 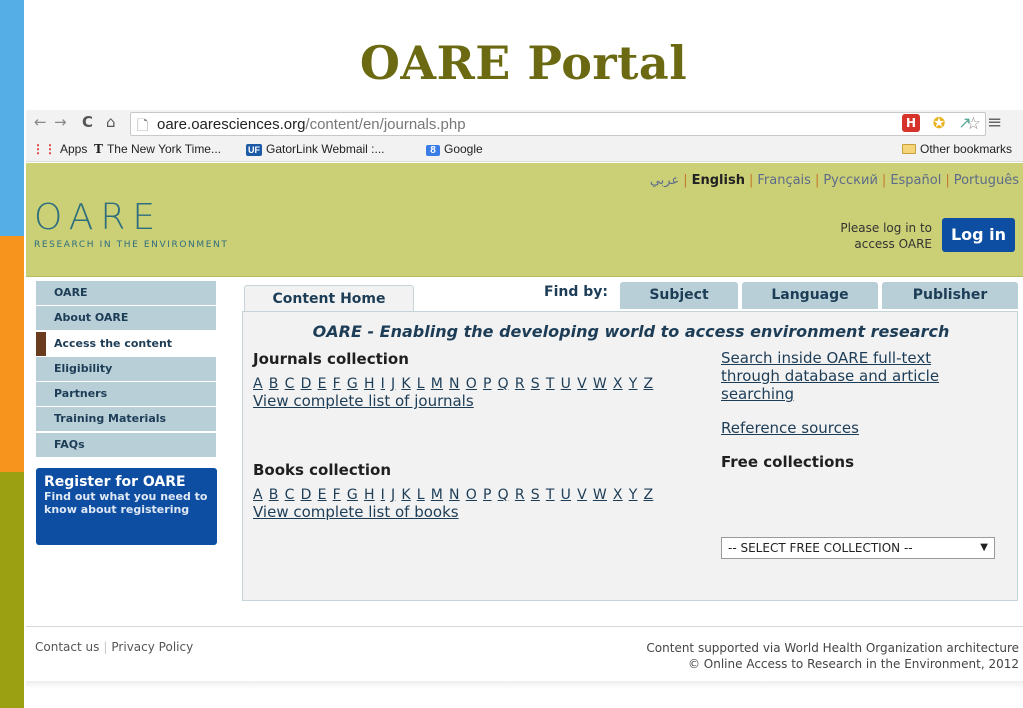 I want to click on journal-letter-j: J, so click(x=393, y=384).